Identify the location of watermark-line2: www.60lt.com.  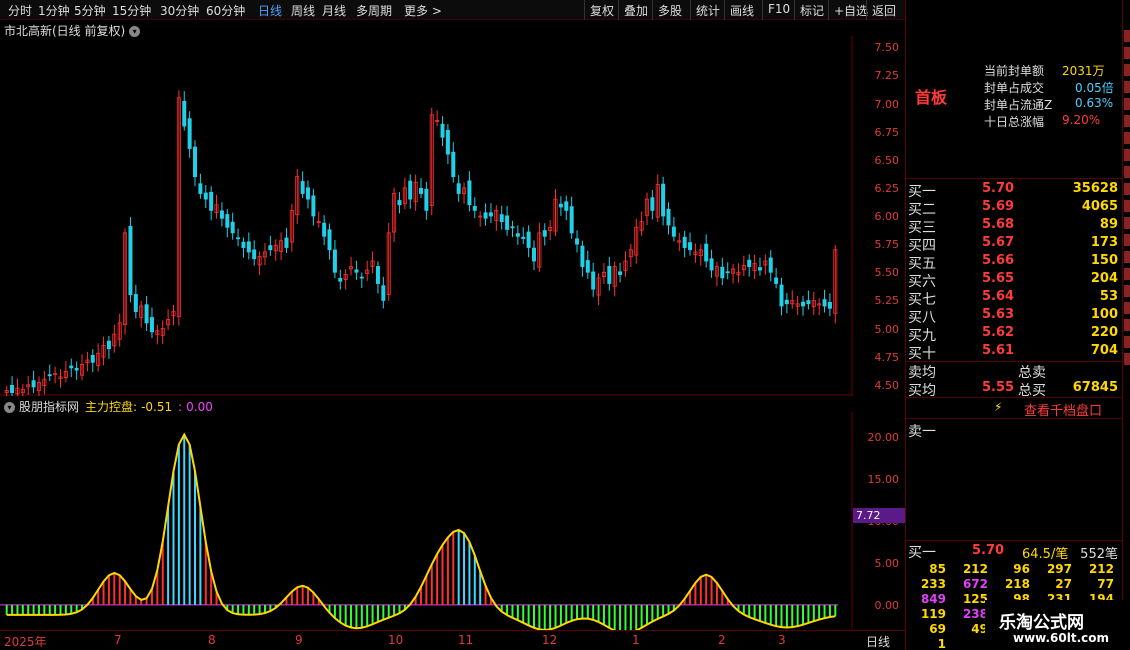
(1061, 638).